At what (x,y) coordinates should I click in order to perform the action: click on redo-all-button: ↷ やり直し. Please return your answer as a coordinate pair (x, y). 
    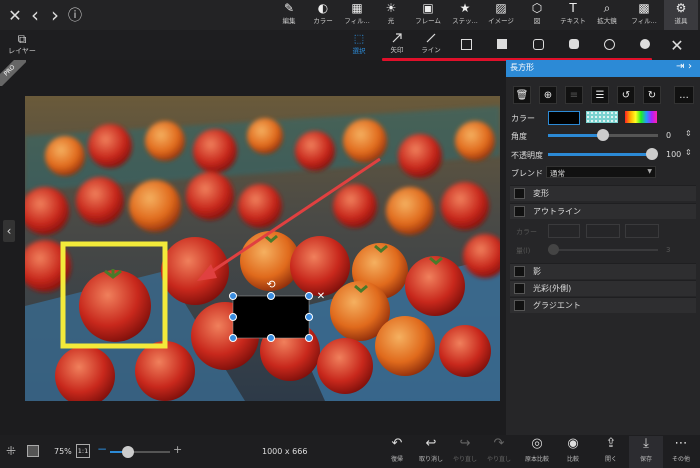
    Looking at the image, I should click on (499, 452).